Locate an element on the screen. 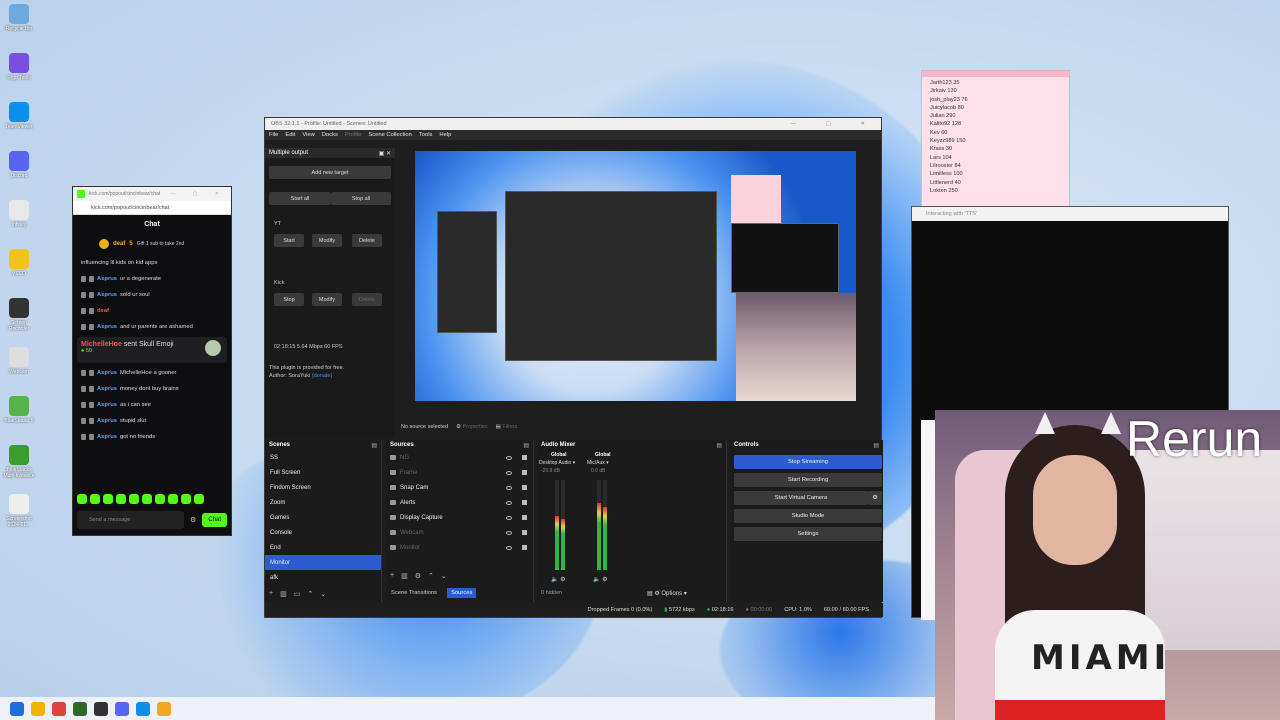  menu-tools: Tools is located at coordinates (426, 135).